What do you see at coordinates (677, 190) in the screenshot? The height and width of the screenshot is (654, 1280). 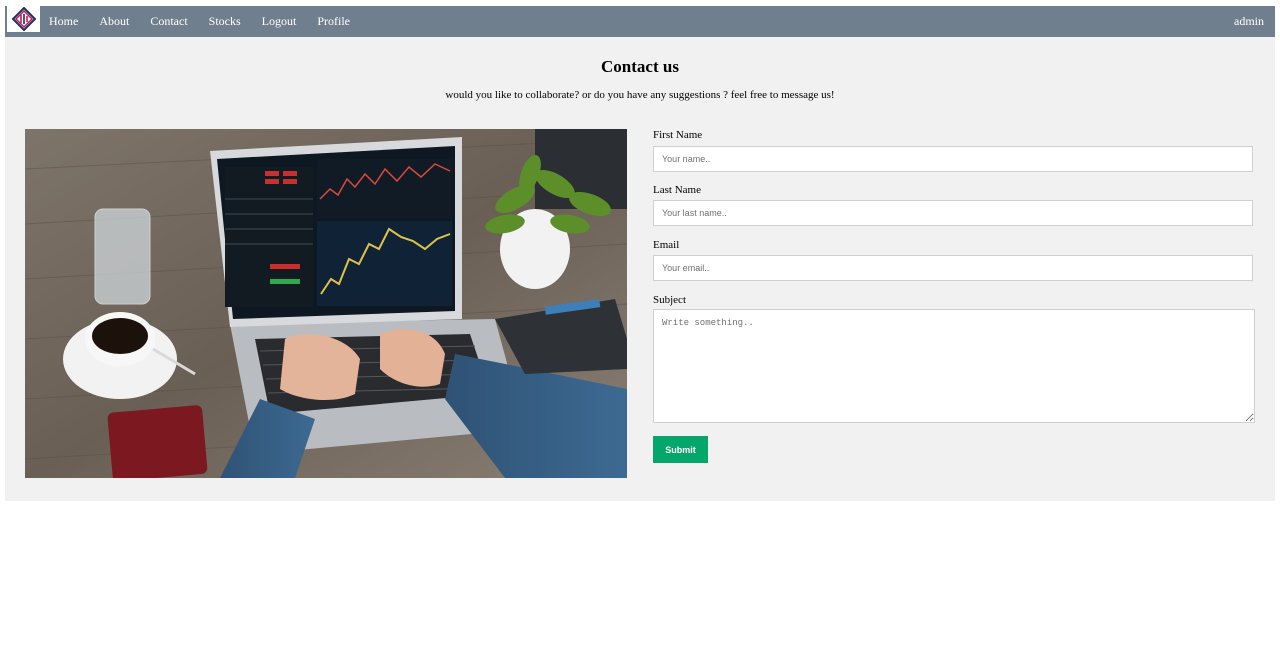 I see `last-name-label: Last Name` at bounding box center [677, 190].